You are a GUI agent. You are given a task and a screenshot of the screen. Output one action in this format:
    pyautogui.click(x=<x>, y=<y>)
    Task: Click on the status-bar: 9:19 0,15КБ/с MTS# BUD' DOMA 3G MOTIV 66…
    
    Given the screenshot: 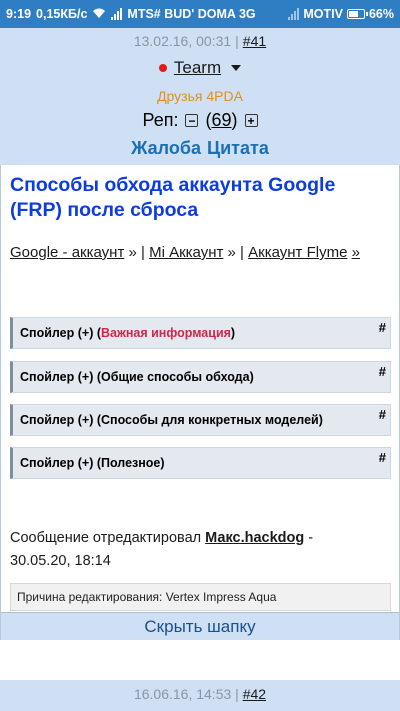 What is the action you would take?
    pyautogui.click(x=200, y=14)
    